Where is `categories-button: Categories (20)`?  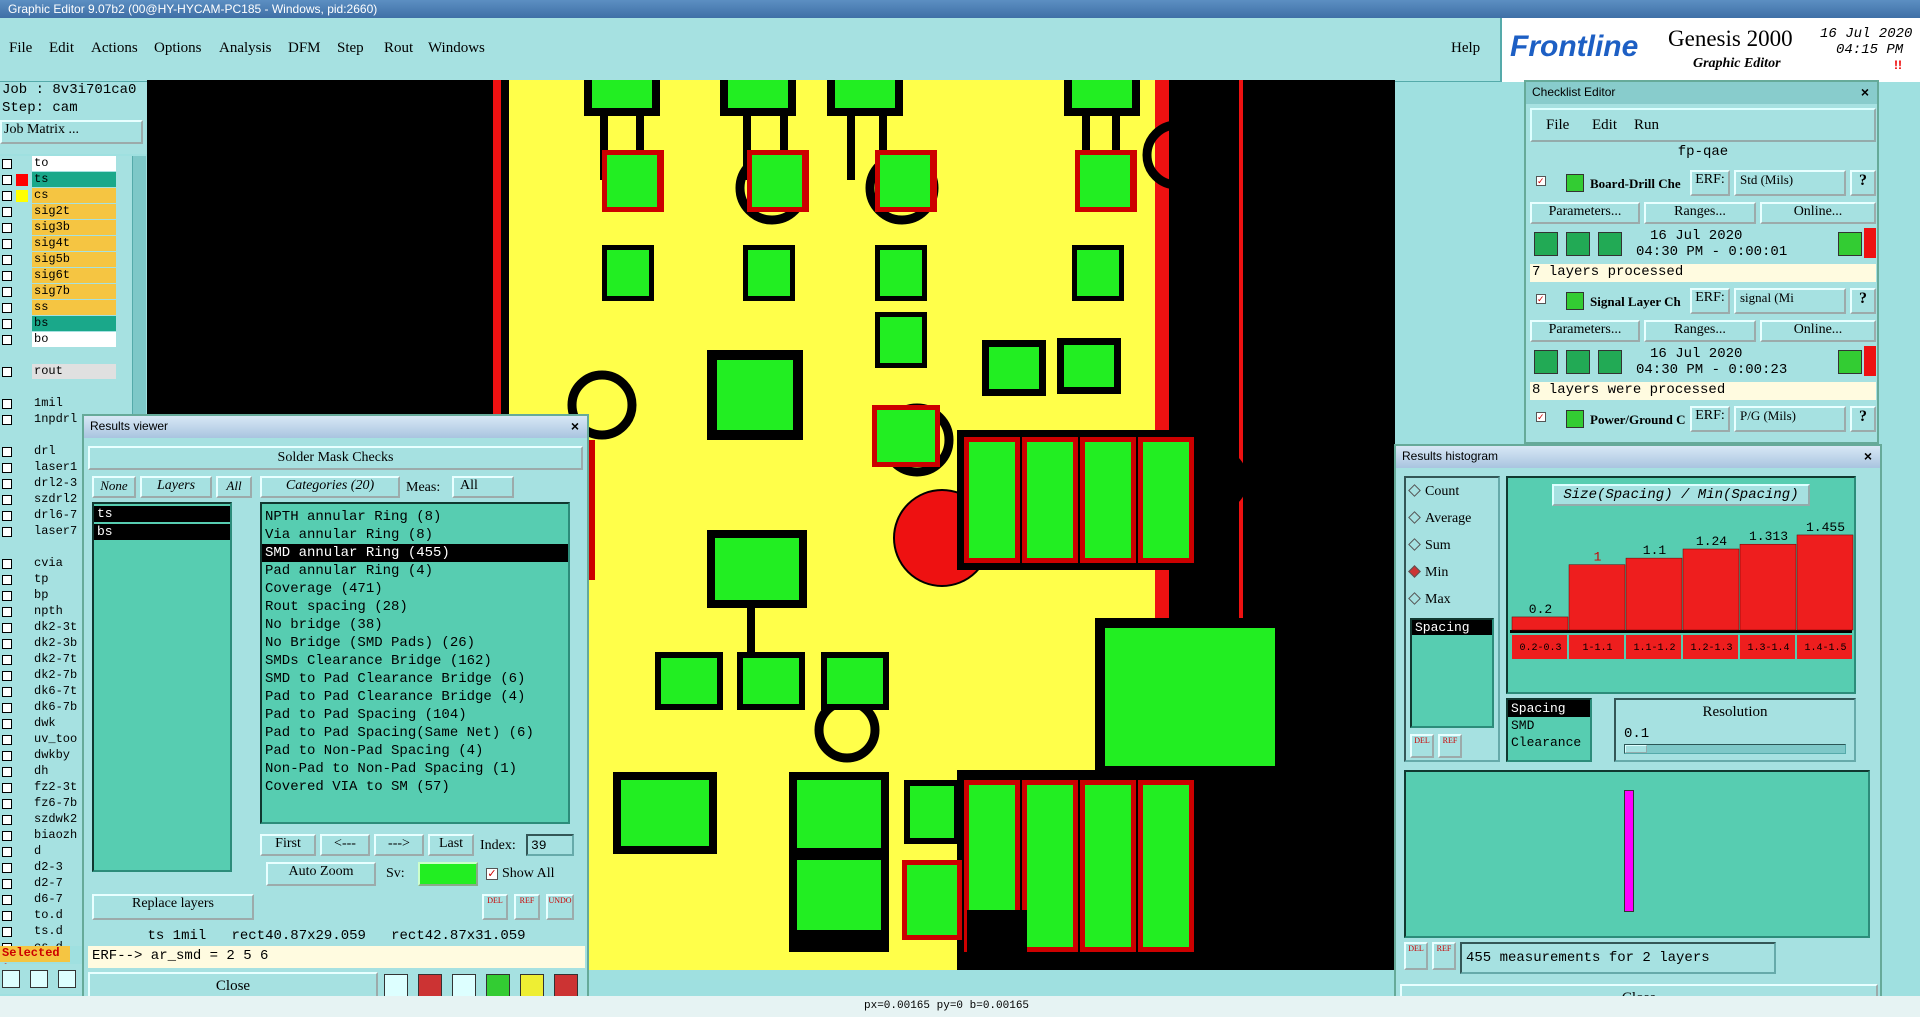
categories-button: Categories (20) is located at coordinates (330, 487).